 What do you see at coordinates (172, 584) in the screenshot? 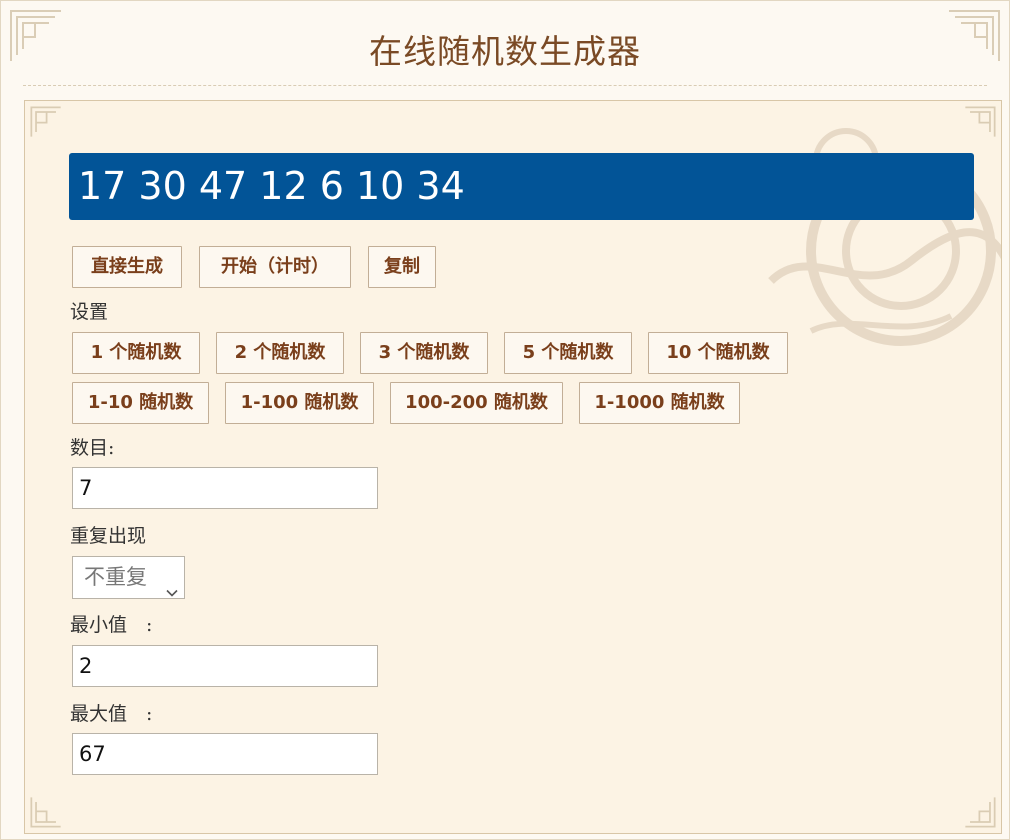
I see `chevron-down-icon` at bounding box center [172, 584].